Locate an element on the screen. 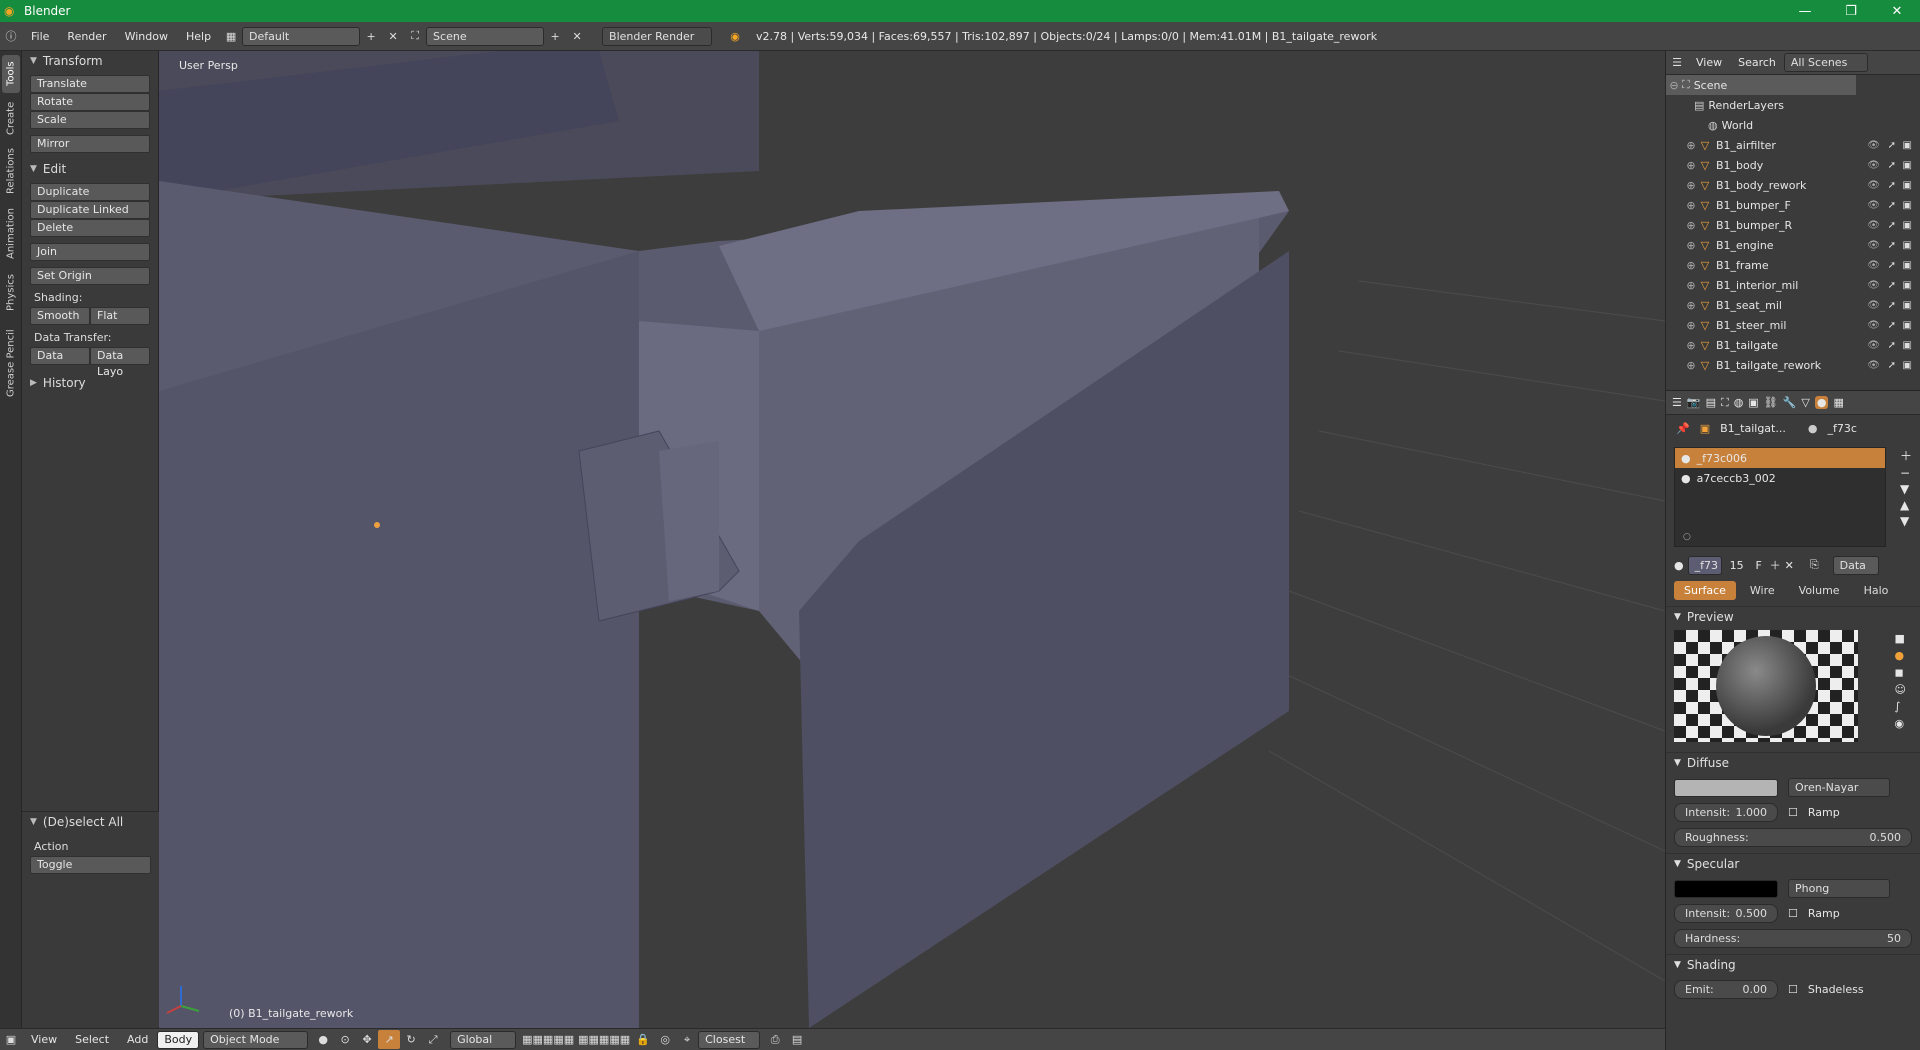 The width and height of the screenshot is (1920, 1050). data-layout-button: Data Layo is located at coordinates (120, 362).